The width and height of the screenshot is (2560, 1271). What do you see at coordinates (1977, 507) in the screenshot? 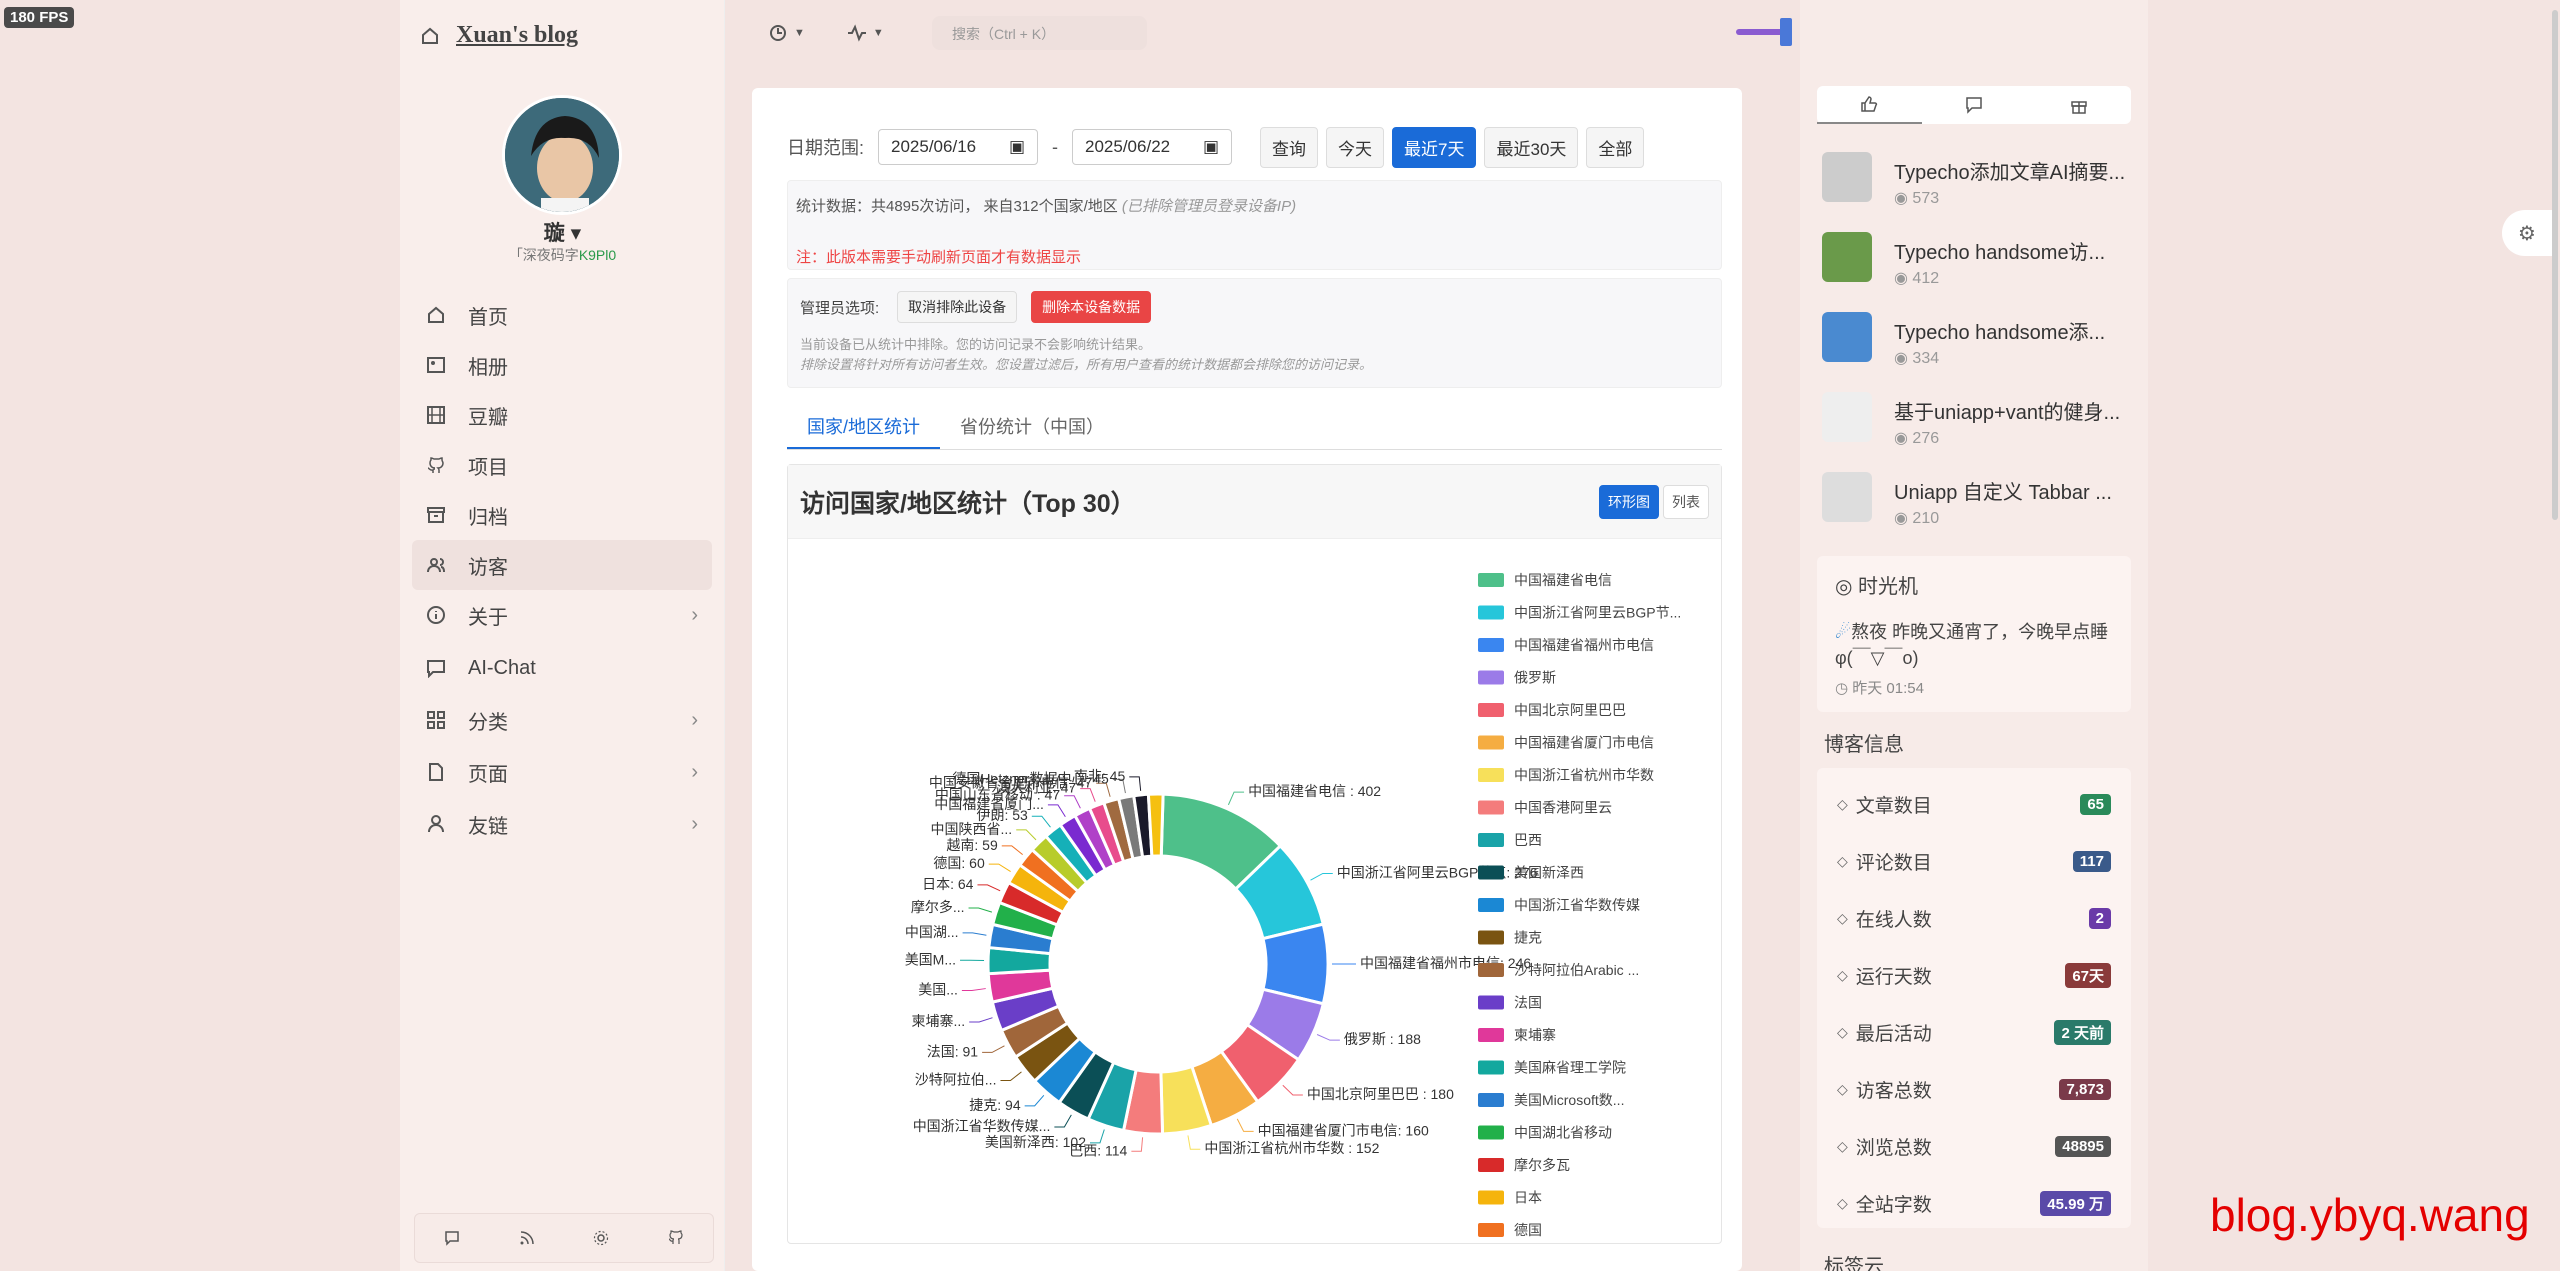
I see `popular-post: Uniapp 自定义 Tabbar ... ◉ 210` at bounding box center [1977, 507].